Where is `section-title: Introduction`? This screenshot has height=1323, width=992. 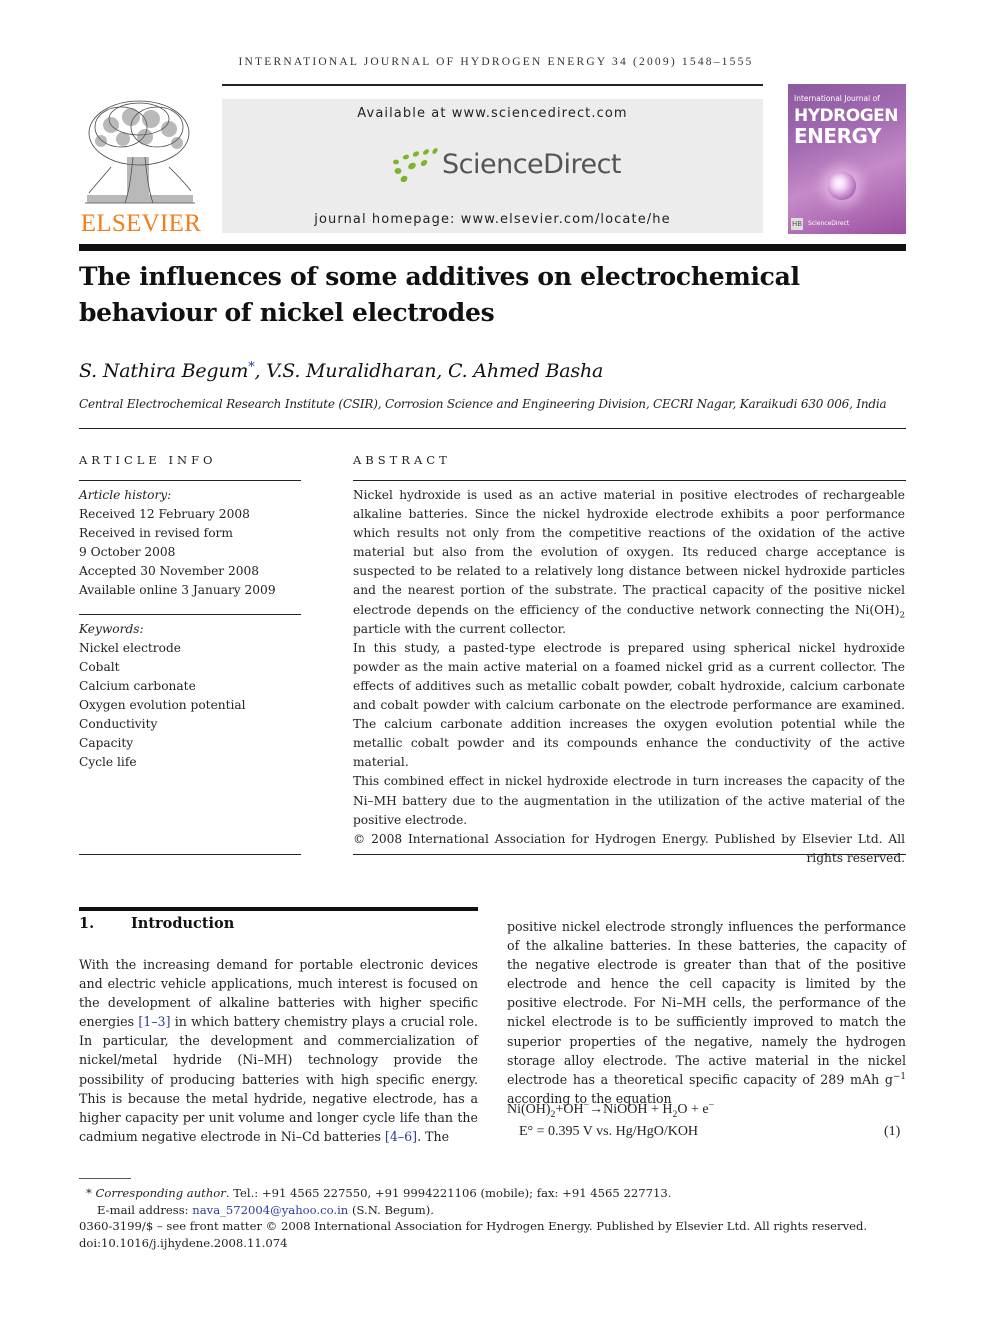
section-title: Introduction is located at coordinates (183, 923).